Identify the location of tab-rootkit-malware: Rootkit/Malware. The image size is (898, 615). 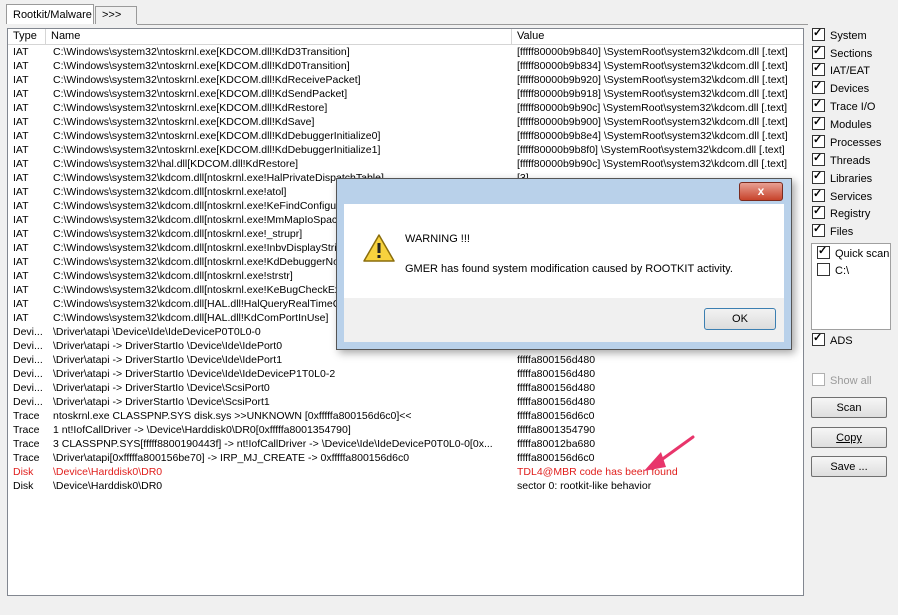
(50, 14).